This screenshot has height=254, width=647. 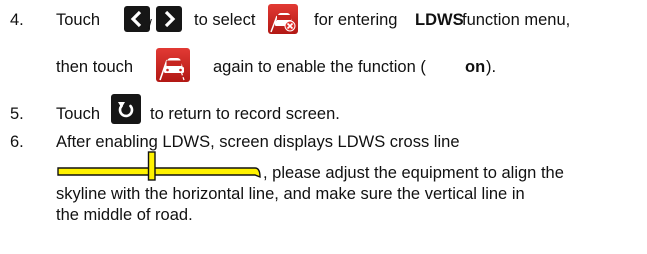 What do you see at coordinates (516, 20) in the screenshot?
I see `step-text: function menu,` at bounding box center [516, 20].